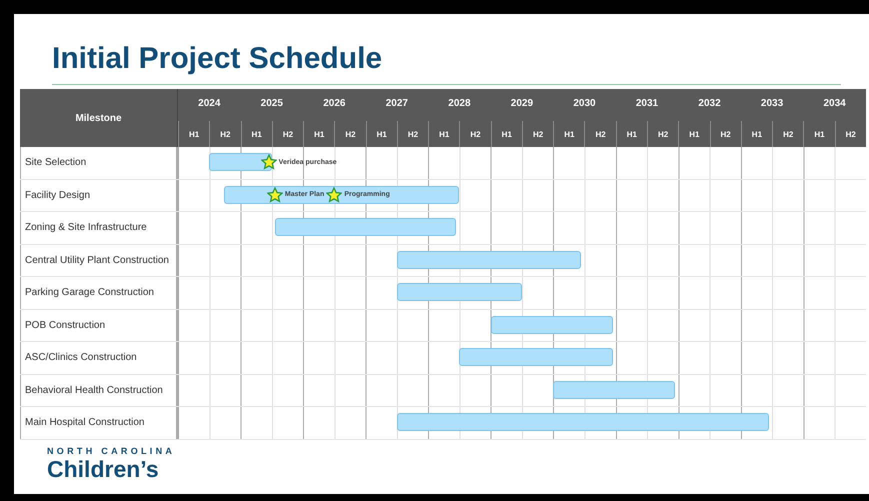 This screenshot has height=501, width=869. Describe the element at coordinates (99, 118) in the screenshot. I see `column-header: Milestone` at that location.